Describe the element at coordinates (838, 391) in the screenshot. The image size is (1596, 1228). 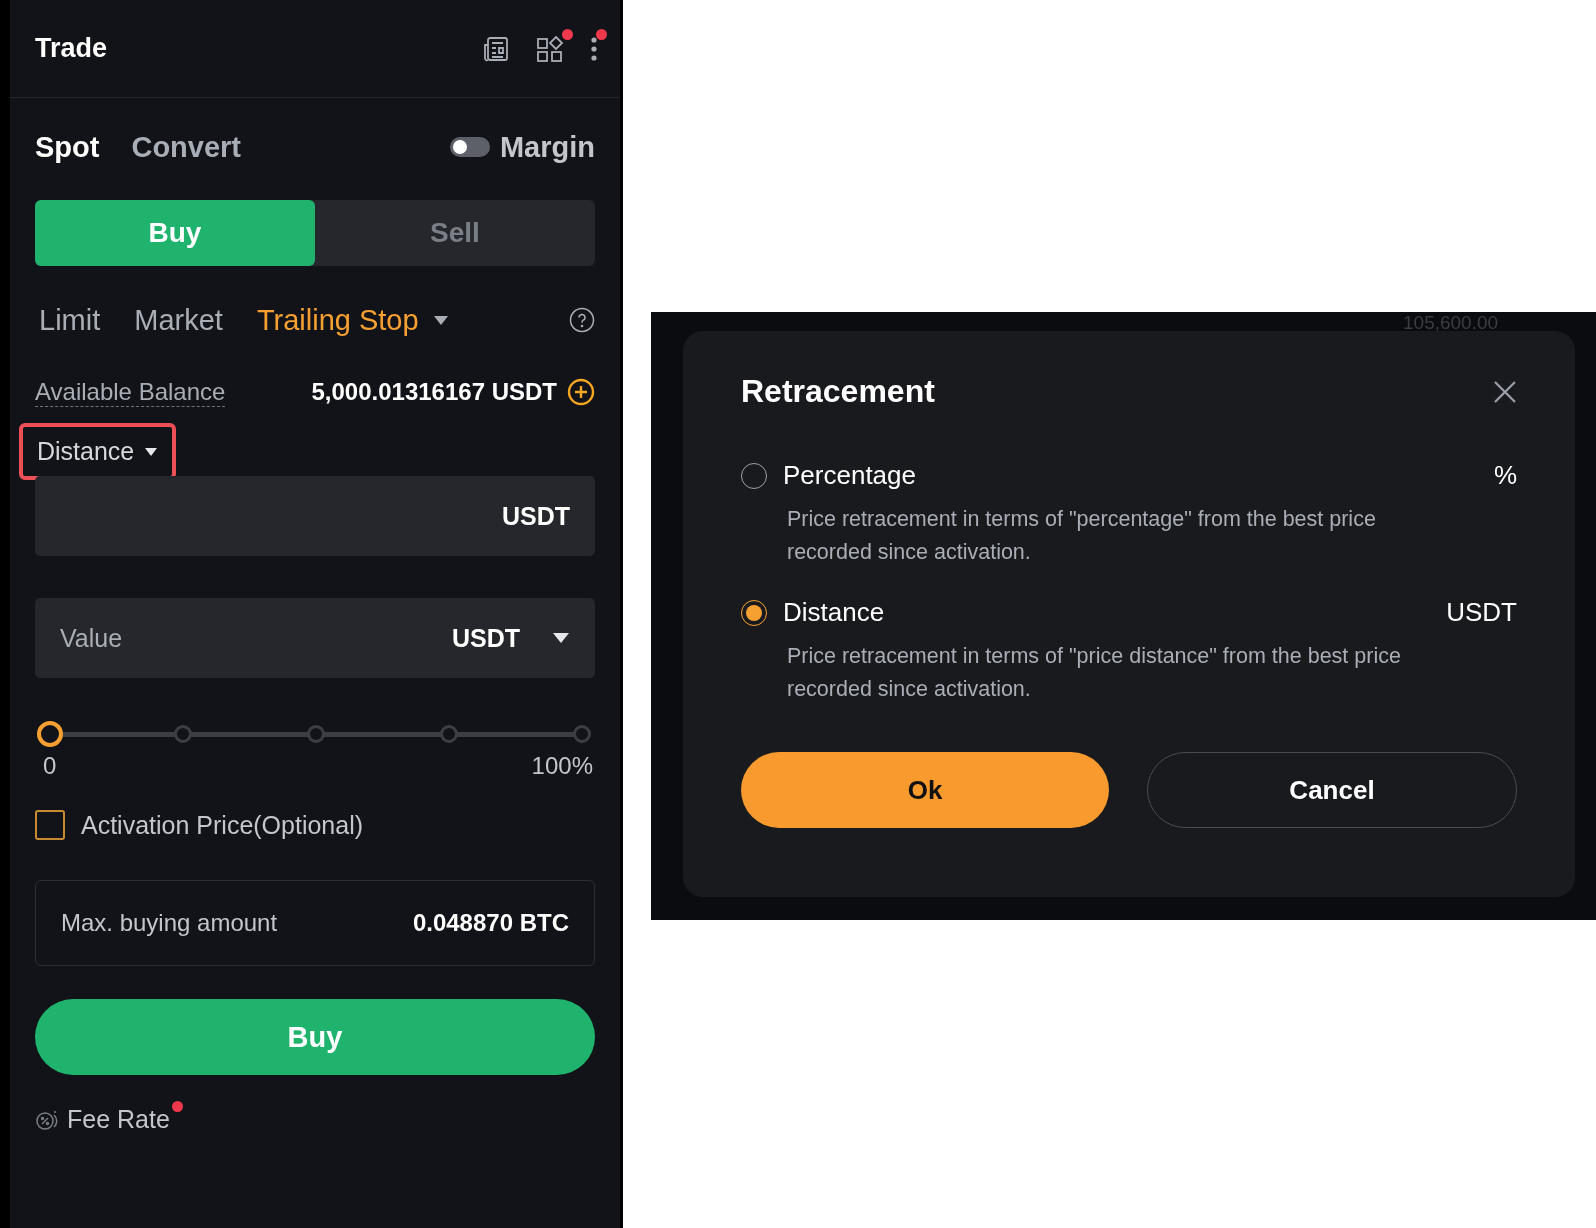
I see `dialog-title: Retracement` at that location.